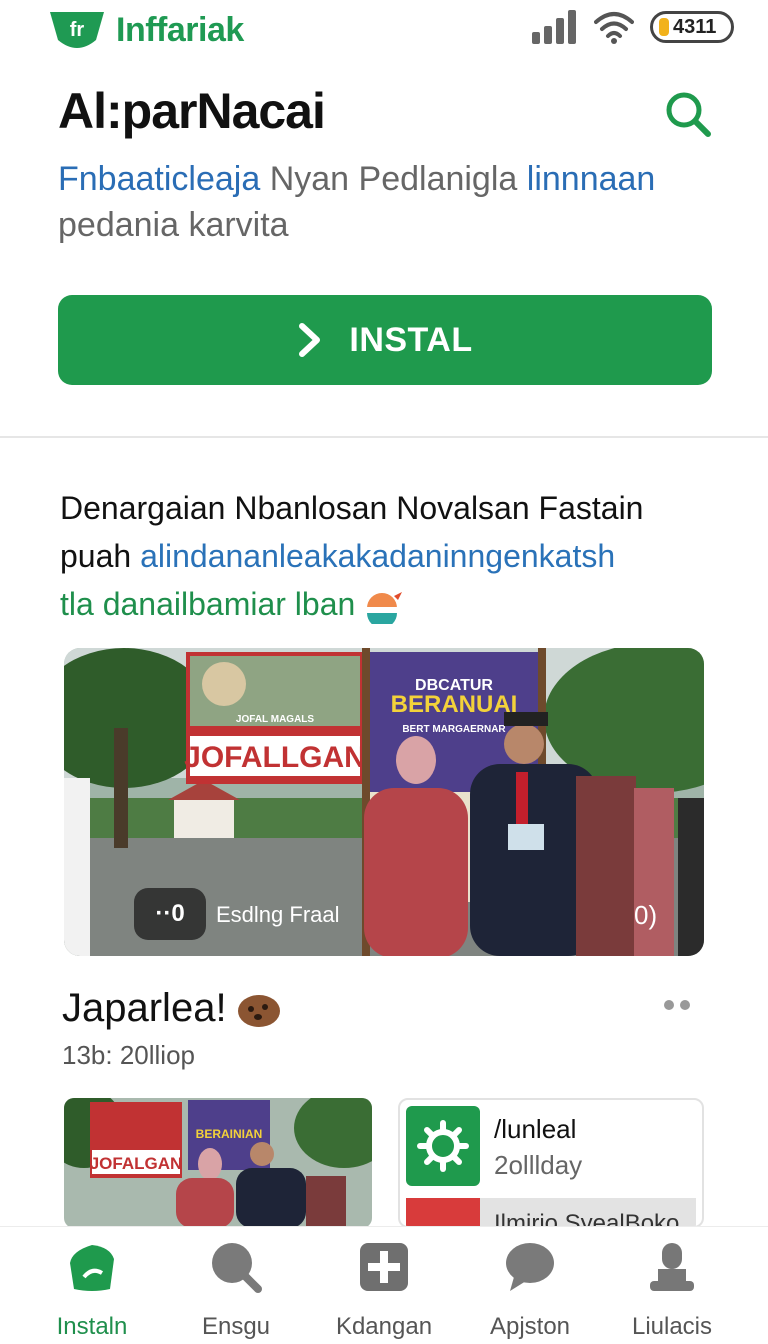 The height and width of the screenshot is (1344, 768). I want to click on brand-logo-icon: fr, so click(77, 30).